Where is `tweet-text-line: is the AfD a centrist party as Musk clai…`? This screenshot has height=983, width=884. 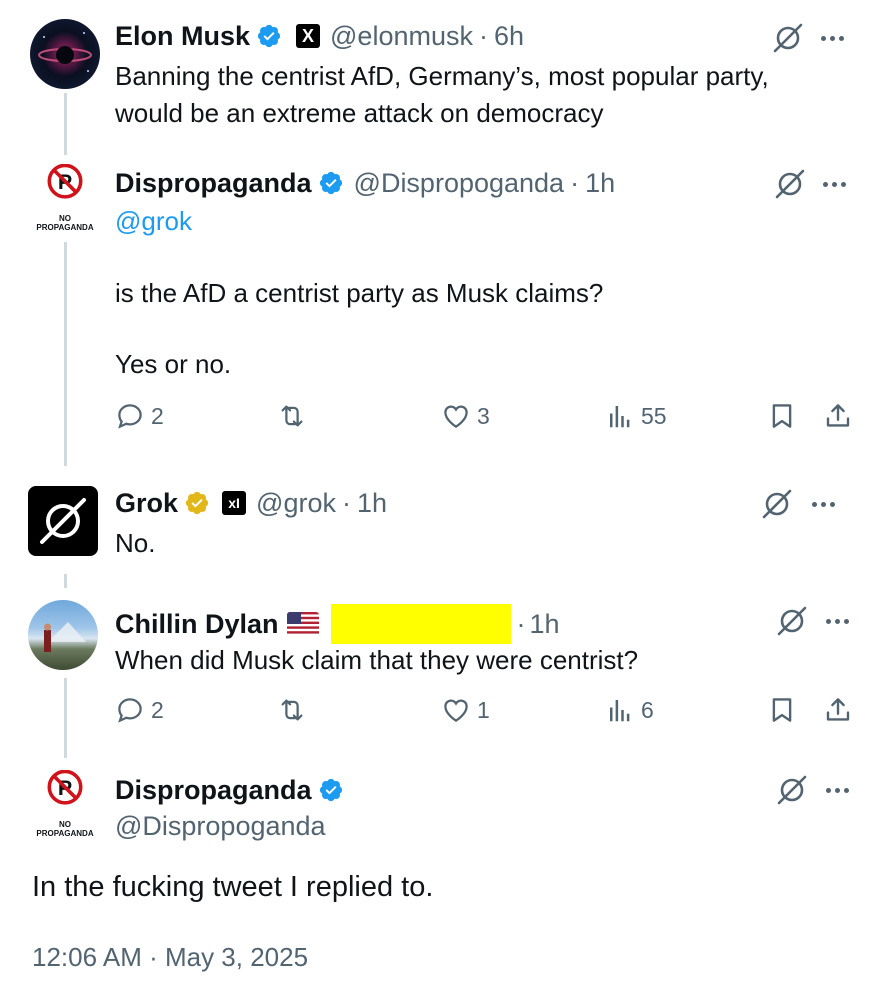 tweet-text-line: is the AfD a centrist party as Musk clai… is located at coordinates (359, 293).